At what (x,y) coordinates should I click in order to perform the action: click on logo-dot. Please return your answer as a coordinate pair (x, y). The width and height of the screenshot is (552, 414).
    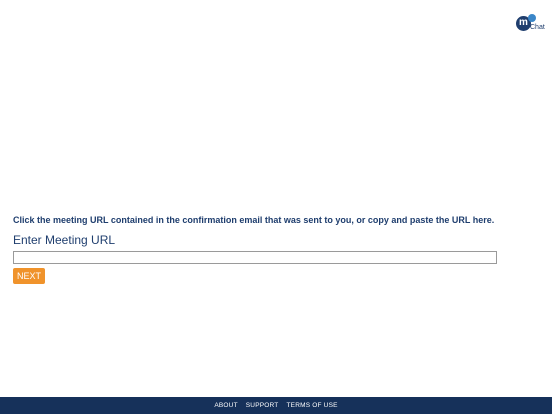
    Looking at the image, I should click on (532, 18).